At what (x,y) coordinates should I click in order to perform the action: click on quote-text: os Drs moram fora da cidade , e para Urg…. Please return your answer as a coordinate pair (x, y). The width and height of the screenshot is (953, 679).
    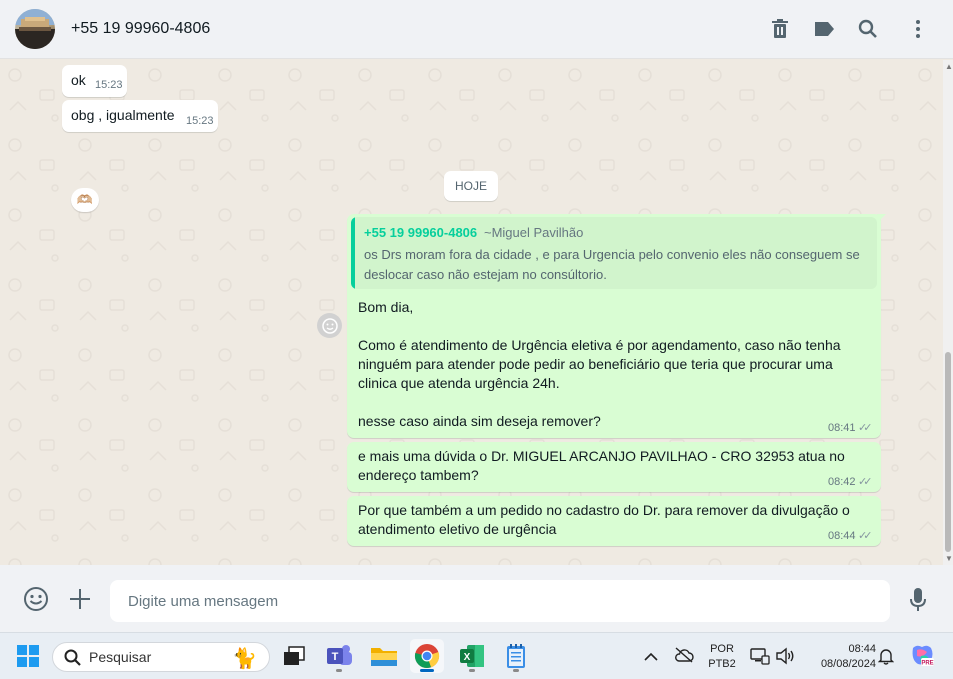
    Looking at the image, I should click on (612, 264).